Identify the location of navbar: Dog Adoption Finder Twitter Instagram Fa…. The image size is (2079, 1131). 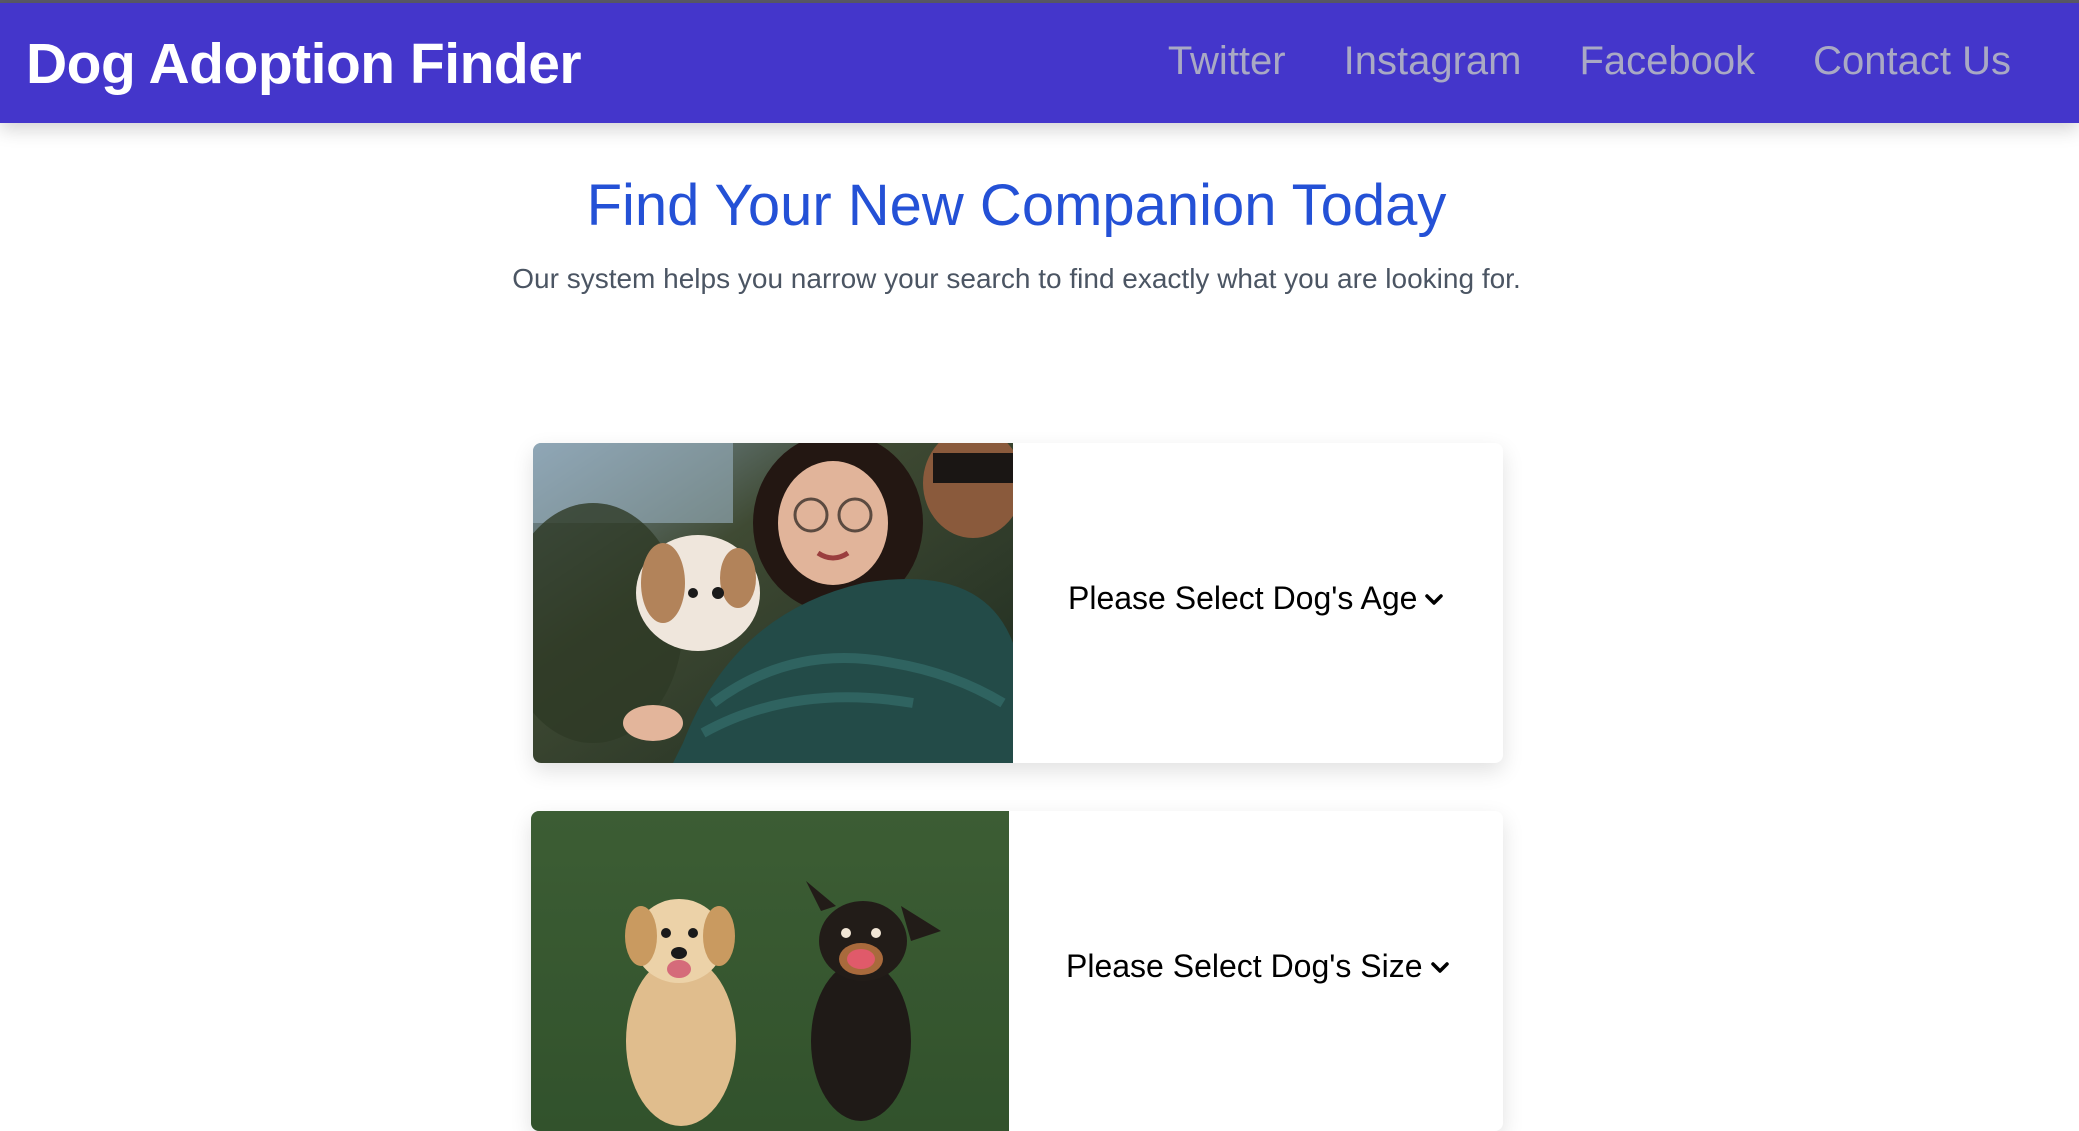
(1039, 63).